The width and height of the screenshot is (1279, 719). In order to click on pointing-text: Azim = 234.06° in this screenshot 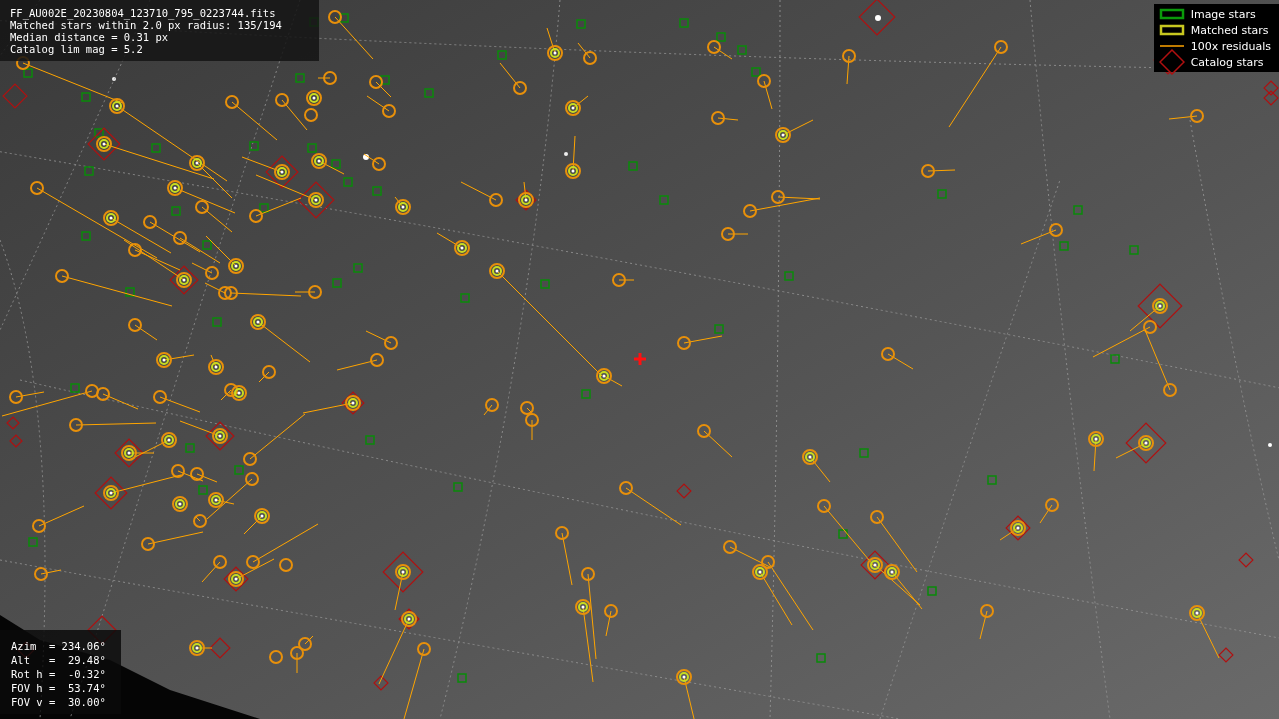, I will do `click(59, 646)`.